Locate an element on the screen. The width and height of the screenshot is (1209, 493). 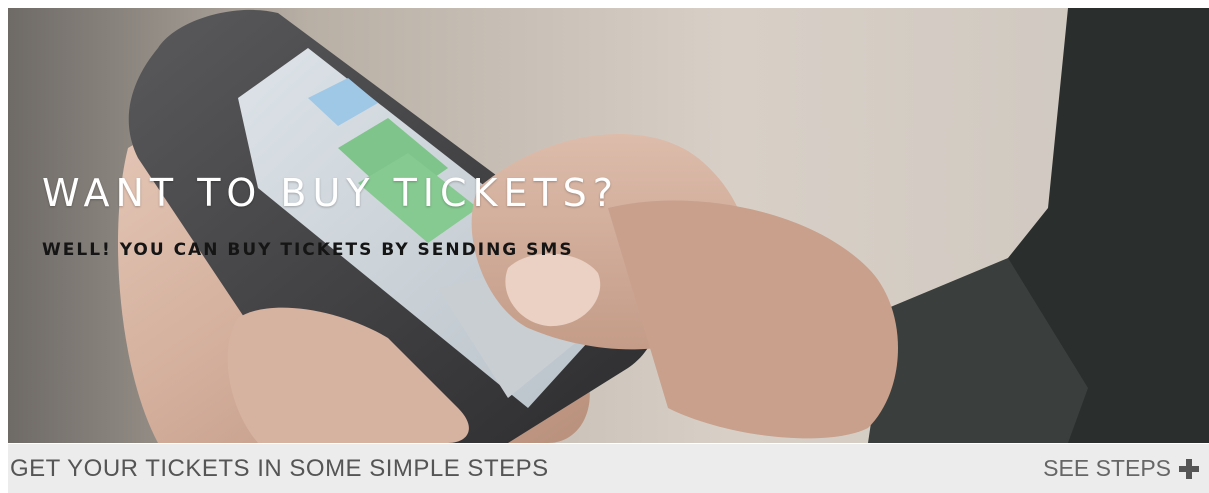
see-steps-button: SEE STEPS is located at coordinates (1121, 468).